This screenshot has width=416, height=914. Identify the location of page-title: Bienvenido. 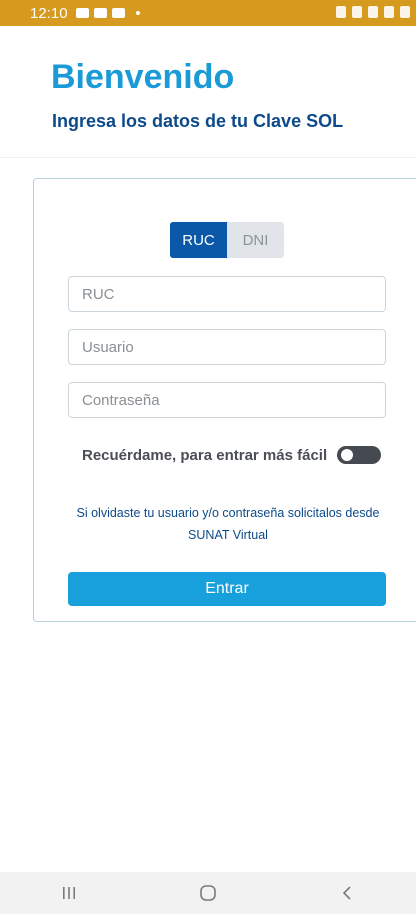
(143, 77).